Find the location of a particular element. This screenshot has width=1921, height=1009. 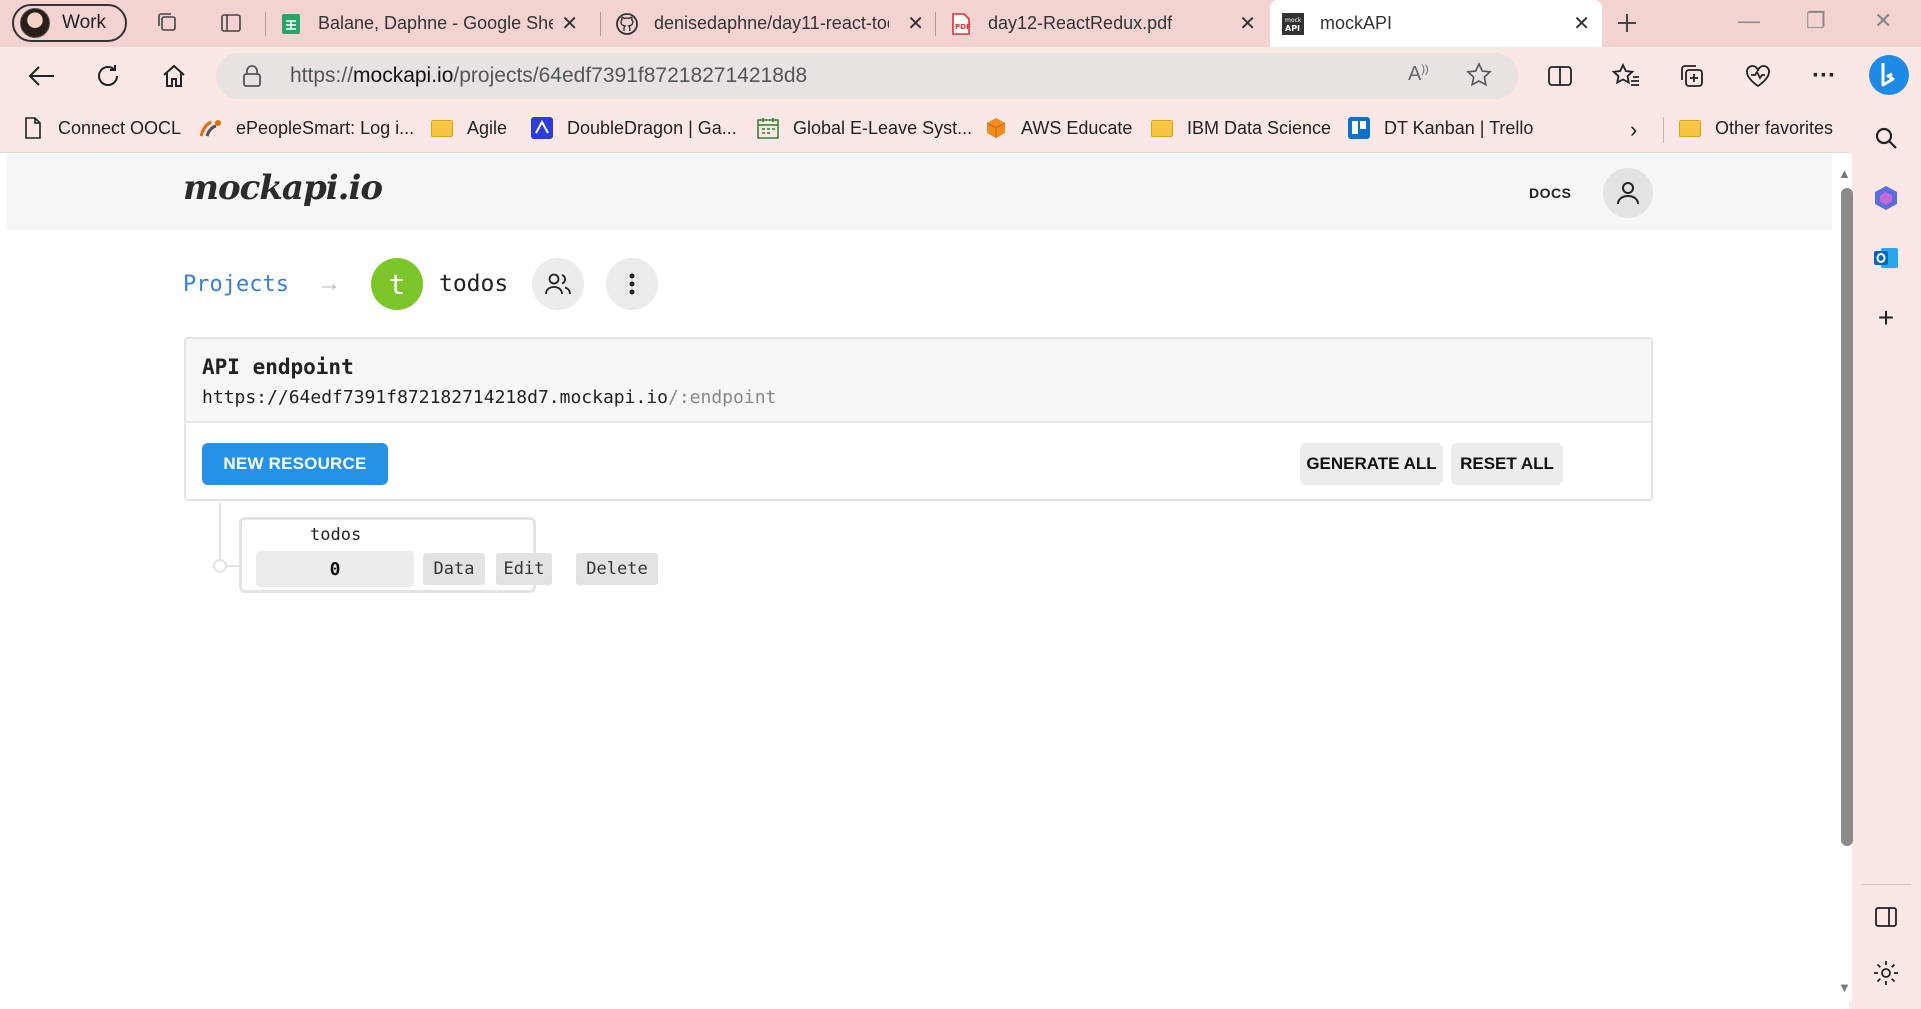

minimize-icon: — is located at coordinates (1749, 21).